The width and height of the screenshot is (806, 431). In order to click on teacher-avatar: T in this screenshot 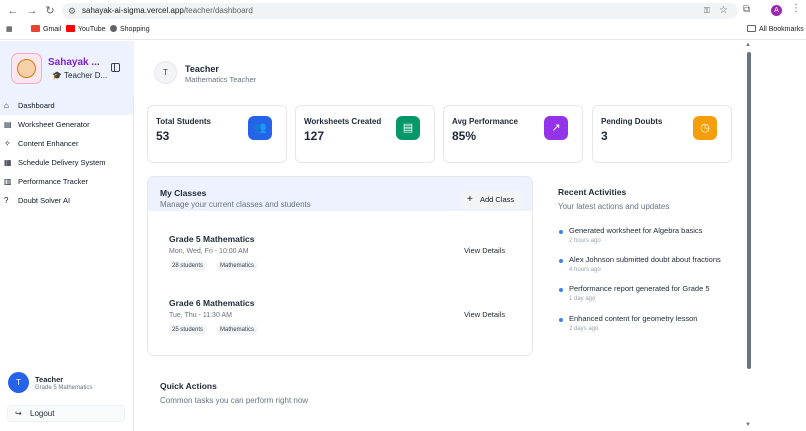, I will do `click(165, 72)`.